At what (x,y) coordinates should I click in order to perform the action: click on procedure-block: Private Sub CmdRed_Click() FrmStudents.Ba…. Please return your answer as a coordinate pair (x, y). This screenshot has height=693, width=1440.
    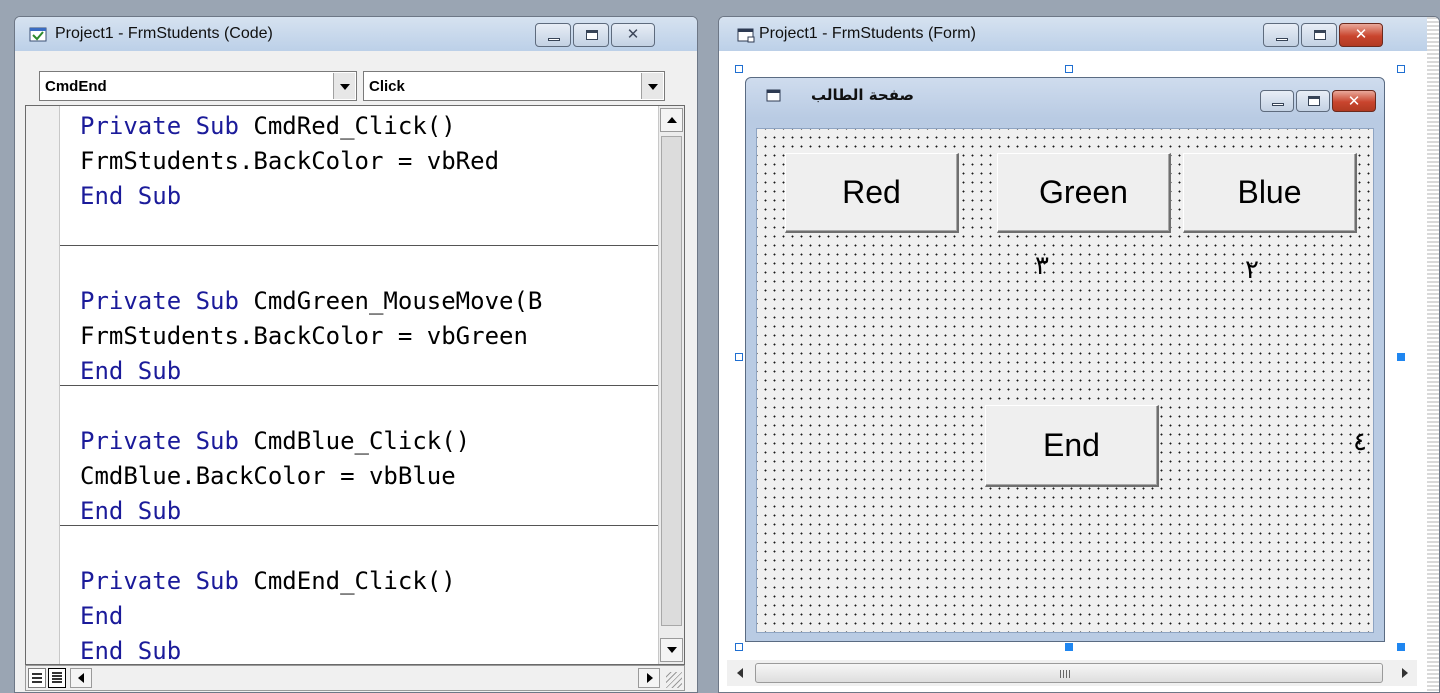
    Looking at the image, I should click on (359, 176).